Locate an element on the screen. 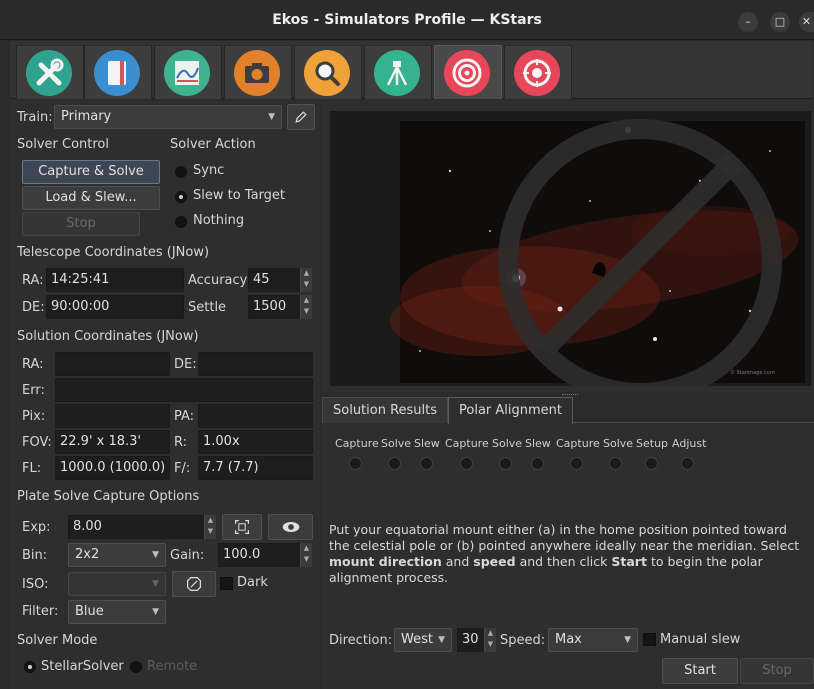  pix-label: Pix: is located at coordinates (34, 416).